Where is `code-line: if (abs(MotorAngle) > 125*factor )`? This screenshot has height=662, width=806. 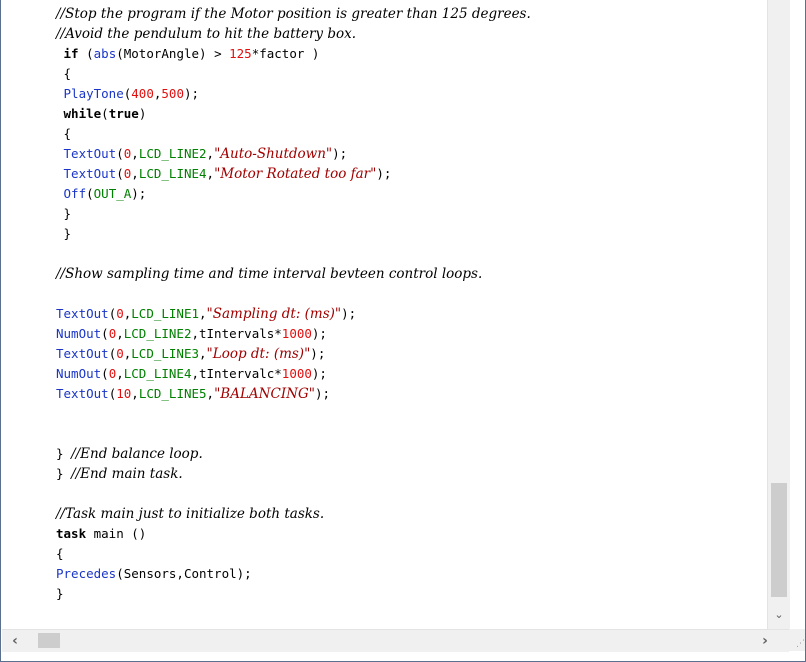
code-line: if (abs(MotorAngle) > 125*factor ) is located at coordinates (188, 54).